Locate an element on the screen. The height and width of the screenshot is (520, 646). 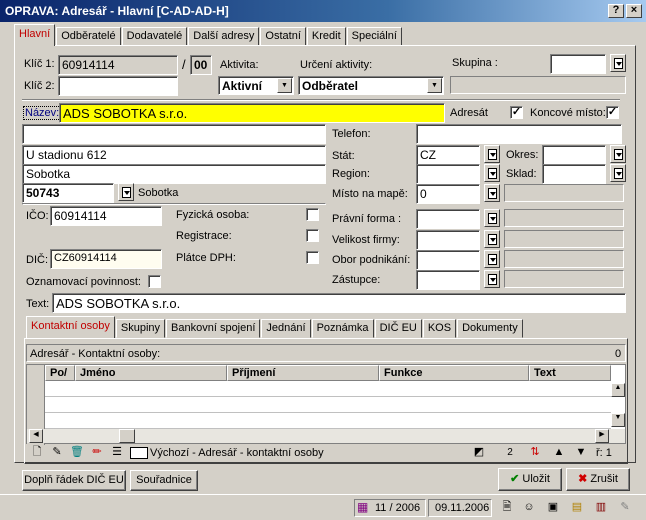
psc-picker-icon is located at coordinates (126, 192).